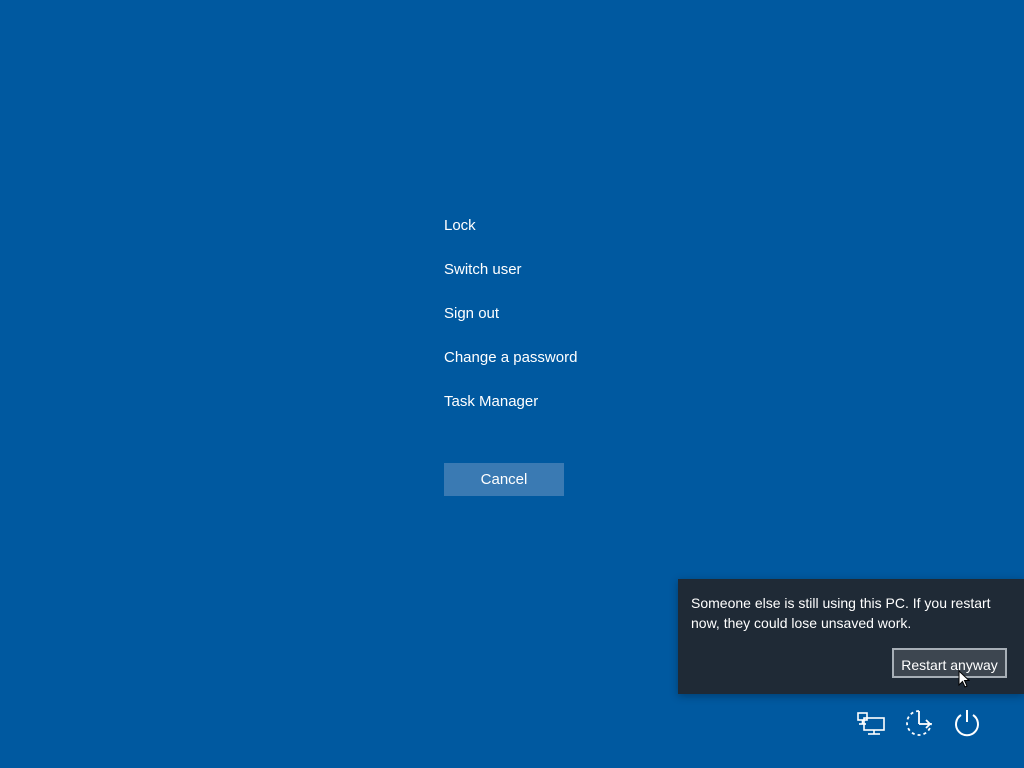 This screenshot has height=768, width=1024. I want to click on menu-item-lock: Lock, so click(510, 236).